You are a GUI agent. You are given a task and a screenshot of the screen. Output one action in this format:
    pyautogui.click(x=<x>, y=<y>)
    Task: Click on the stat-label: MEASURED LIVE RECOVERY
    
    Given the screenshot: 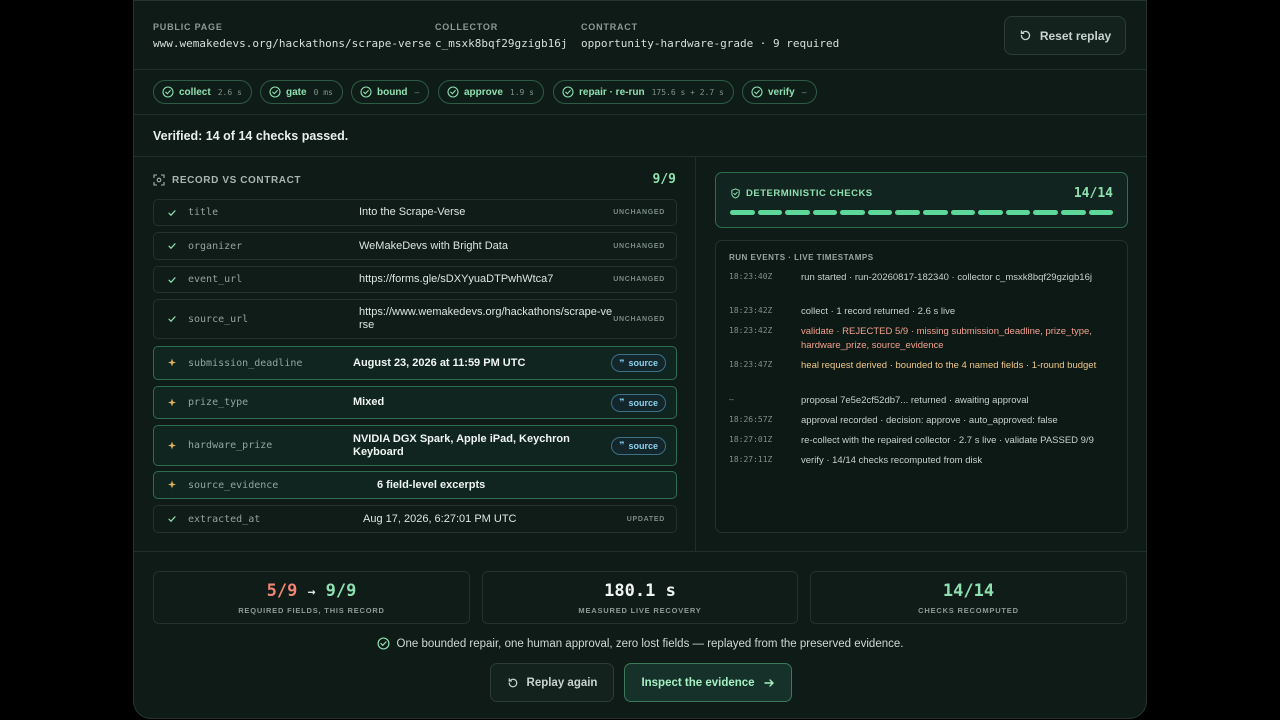 What is the action you would take?
    pyautogui.click(x=640, y=610)
    